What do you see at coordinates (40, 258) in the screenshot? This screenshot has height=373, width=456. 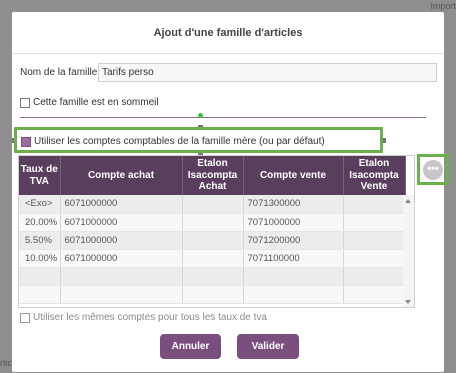 I see `tva-rate-cell: 10.00%` at bounding box center [40, 258].